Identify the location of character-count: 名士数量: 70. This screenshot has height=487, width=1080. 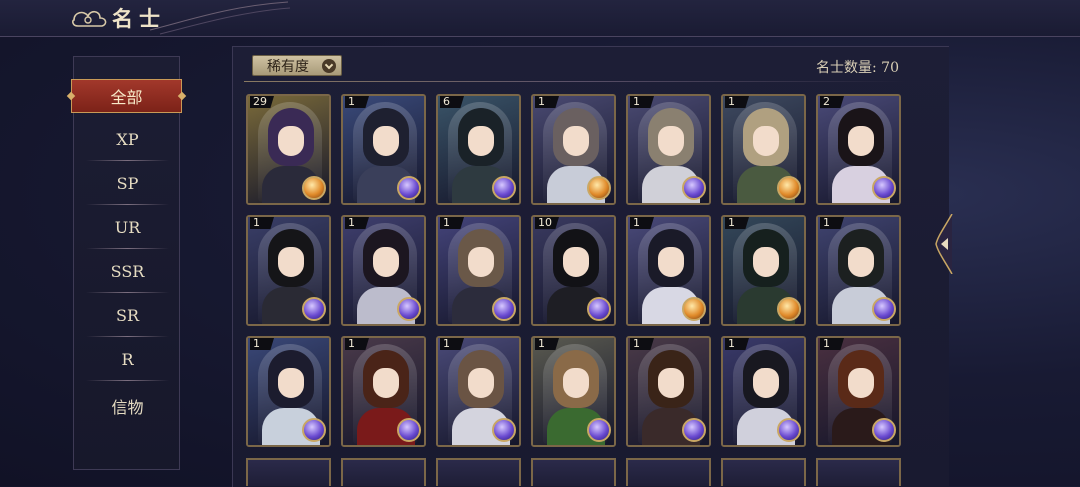
(857, 68).